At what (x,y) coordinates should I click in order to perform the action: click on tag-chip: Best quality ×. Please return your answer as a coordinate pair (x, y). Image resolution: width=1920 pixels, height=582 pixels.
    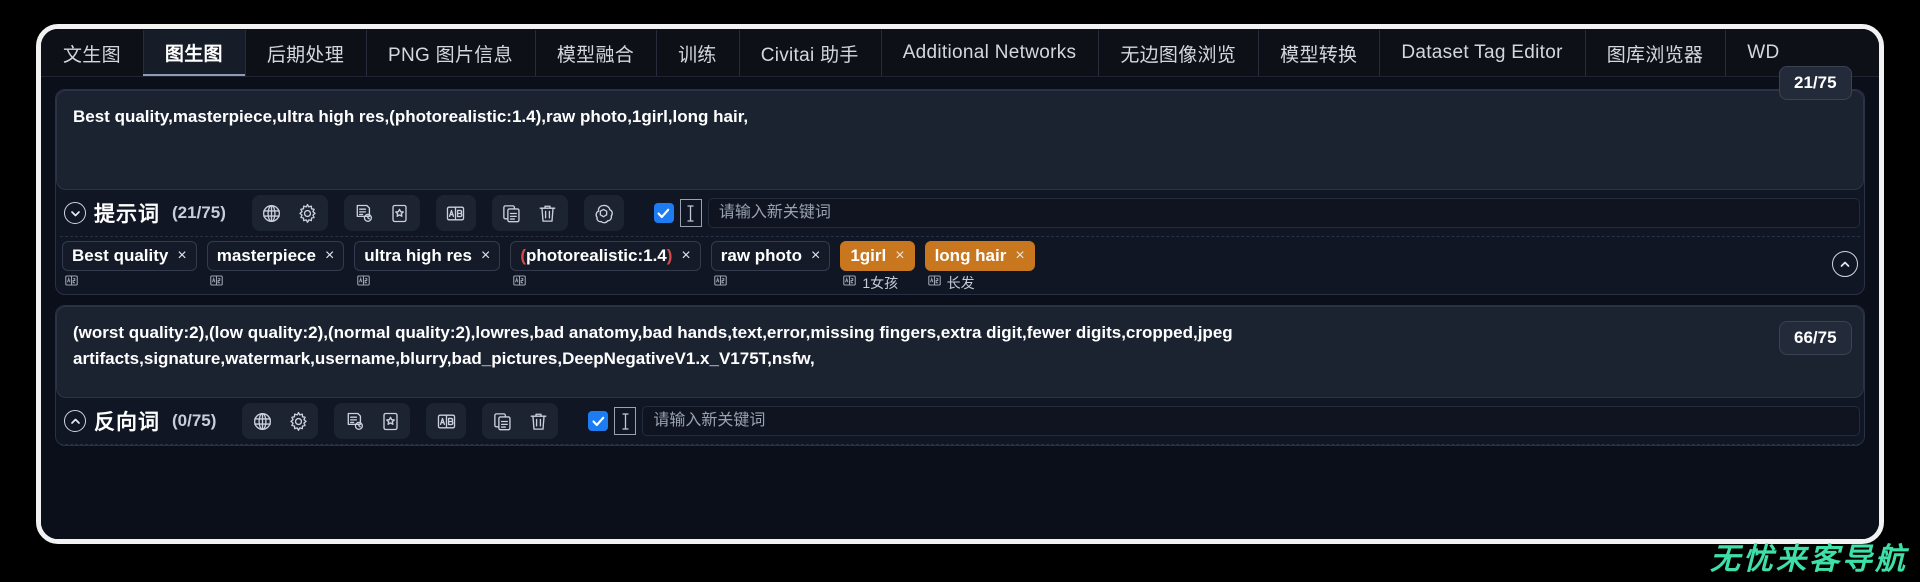
    Looking at the image, I should click on (129, 256).